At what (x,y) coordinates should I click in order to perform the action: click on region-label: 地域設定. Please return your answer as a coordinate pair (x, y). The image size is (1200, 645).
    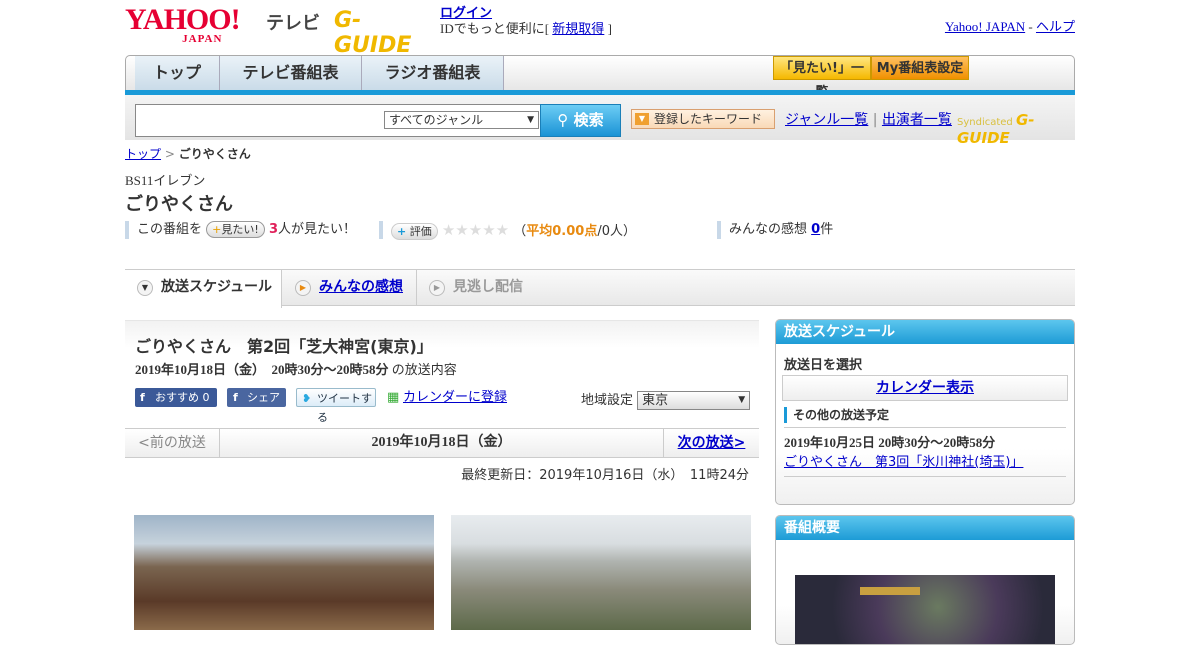
    Looking at the image, I should click on (609, 400).